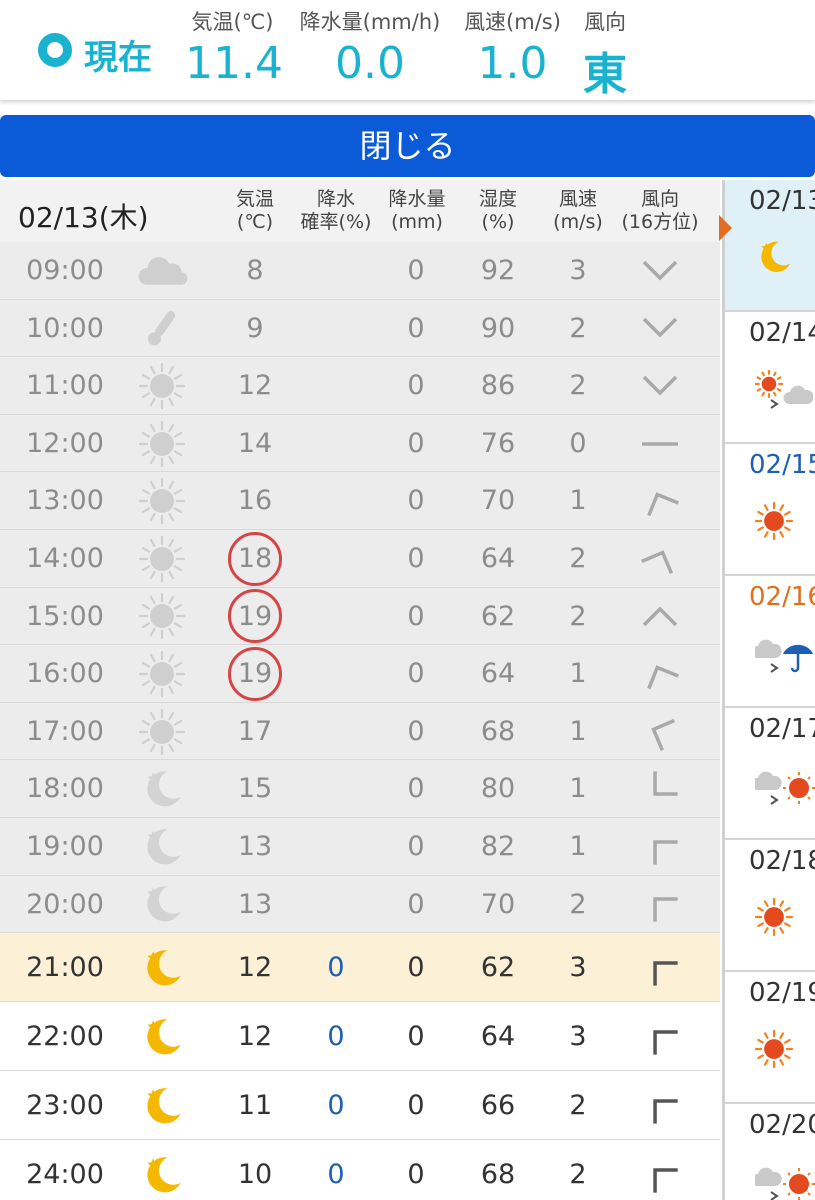 The height and width of the screenshot is (1200, 815). Describe the element at coordinates (498, 1175) in the screenshot. I see `row-humidity: 68` at that location.